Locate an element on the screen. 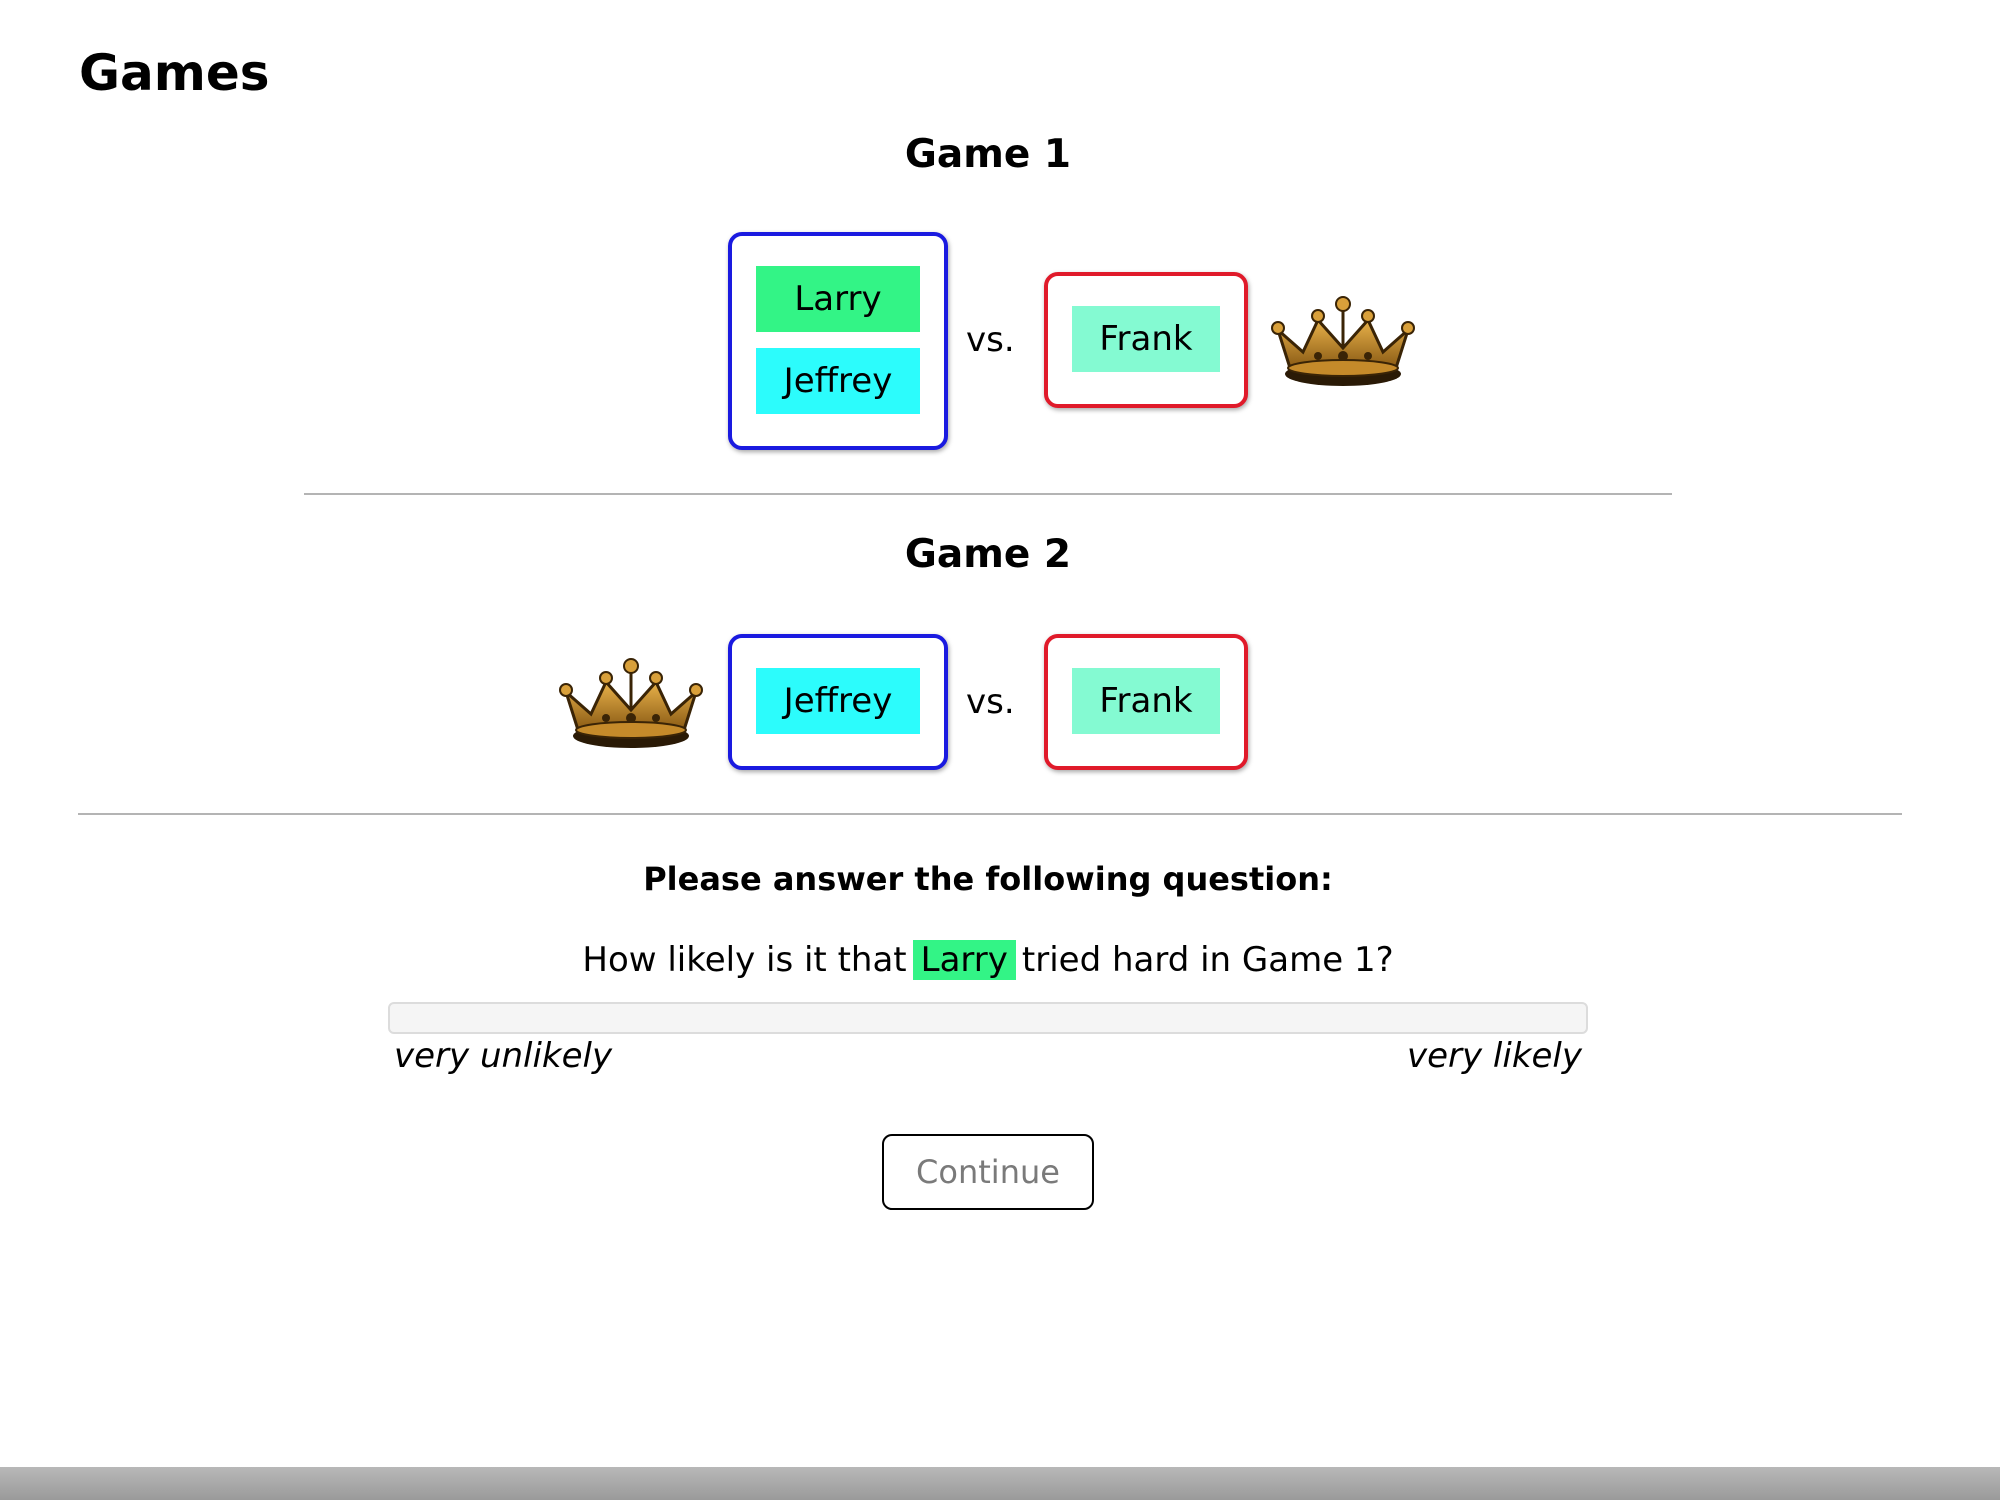  game-1-winner-crown-icon is located at coordinates (1343, 341).